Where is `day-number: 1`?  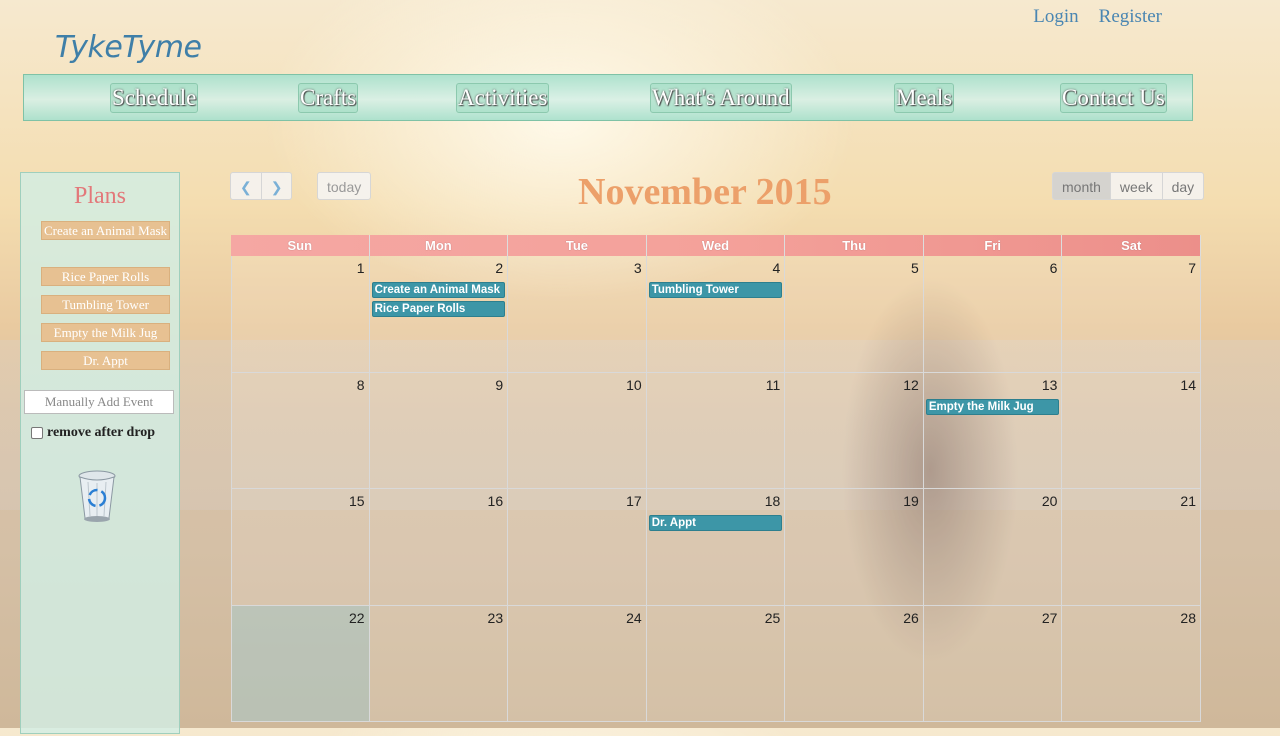 day-number: 1 is located at coordinates (360, 268).